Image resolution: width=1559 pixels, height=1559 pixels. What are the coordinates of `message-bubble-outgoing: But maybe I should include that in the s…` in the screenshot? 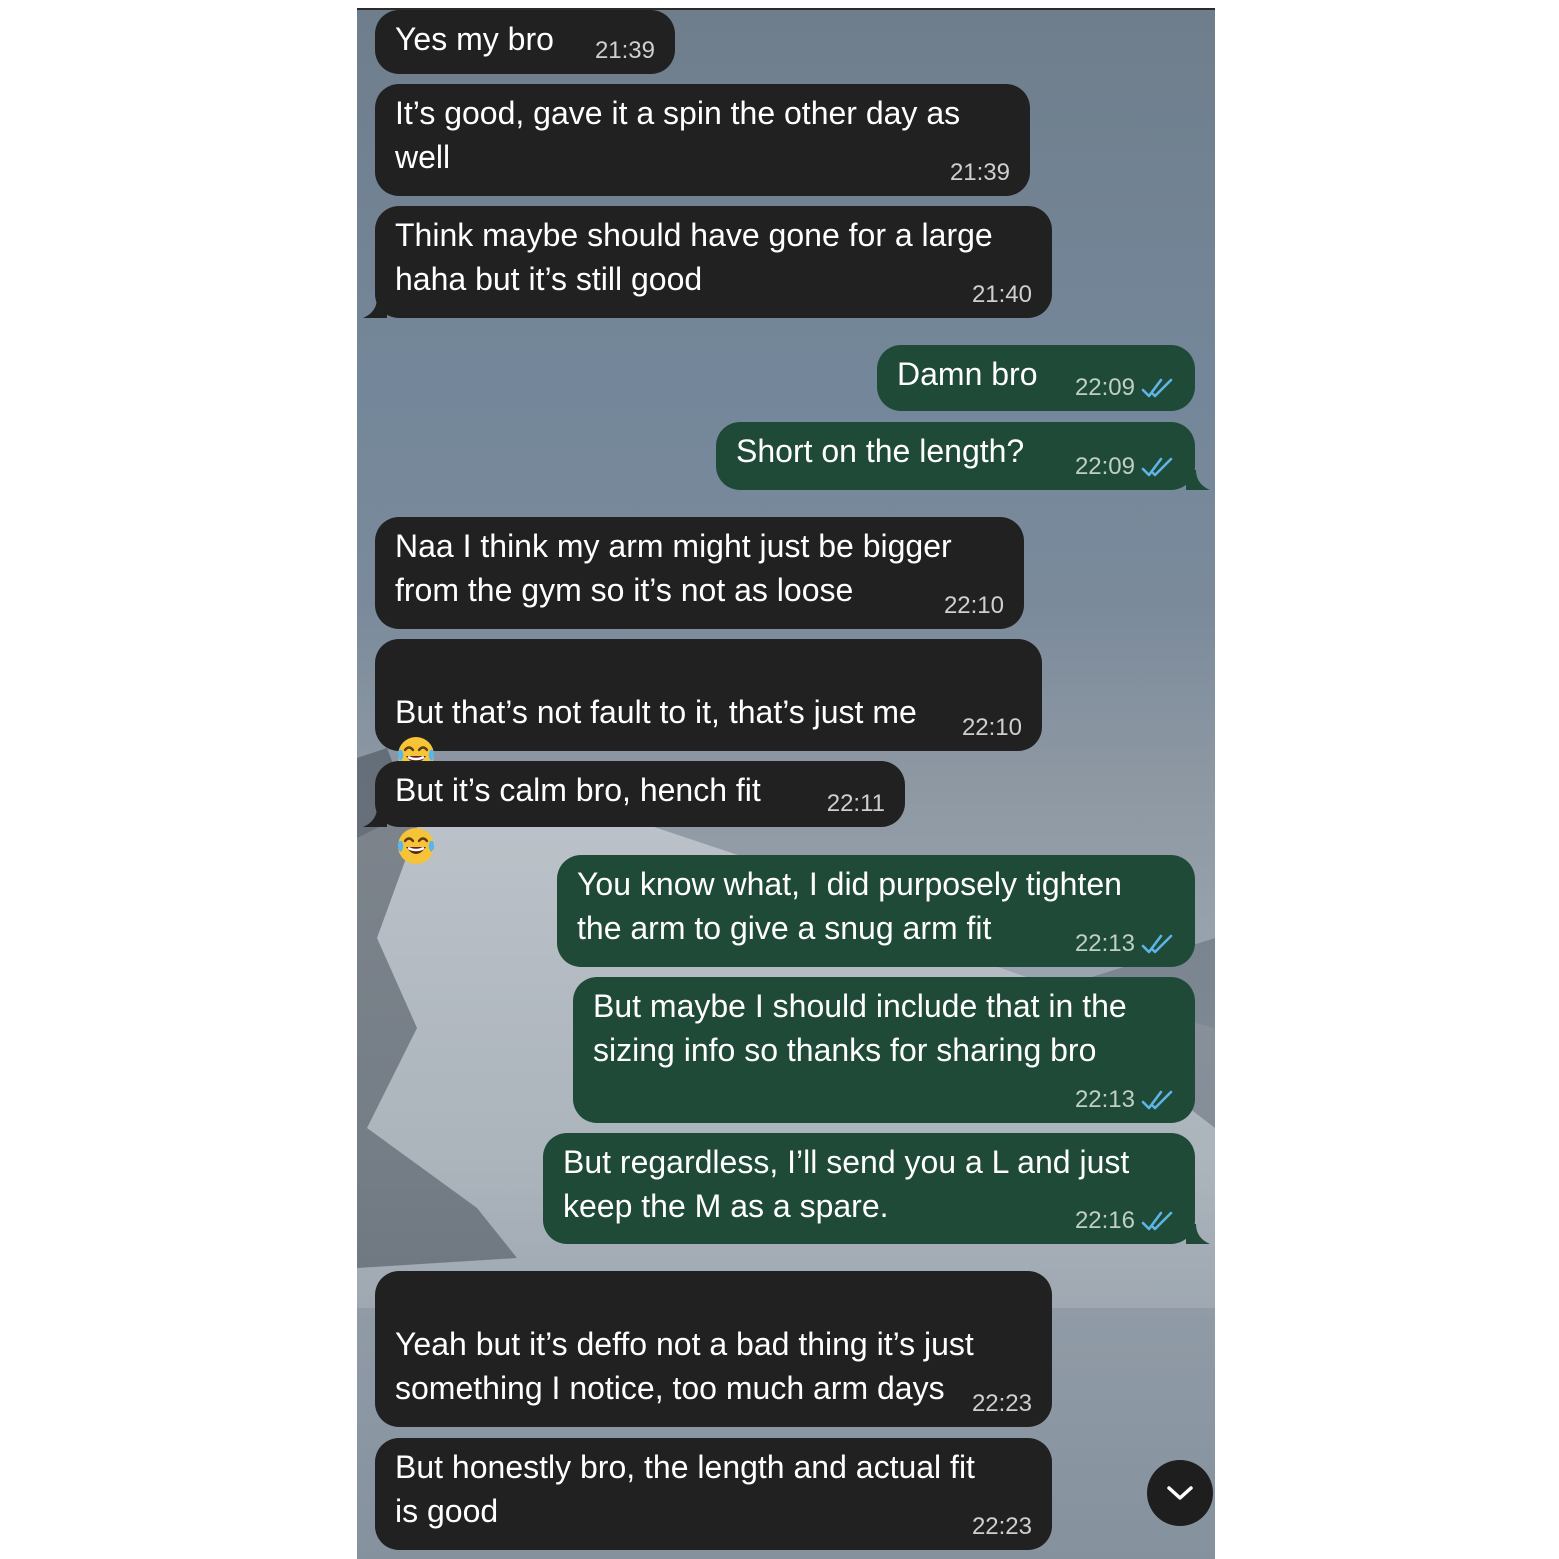 It's located at (884, 1050).